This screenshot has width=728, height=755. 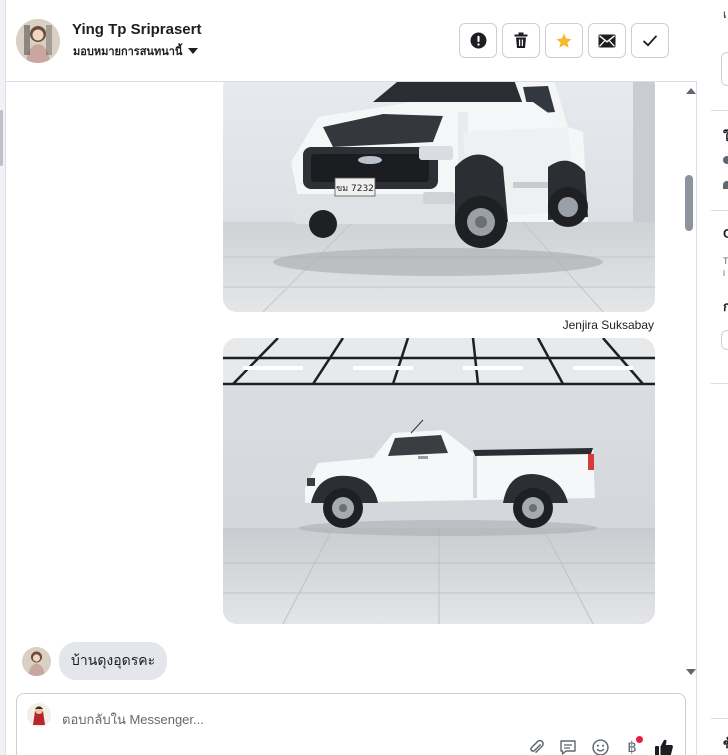 I want to click on sender-name: Jenjira Suksabay, so click(x=608, y=325).